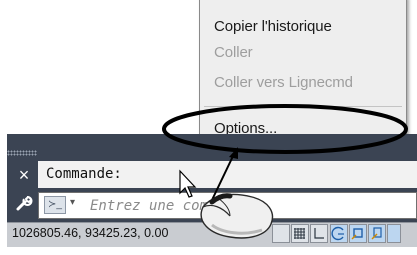 The height and width of the screenshot is (255, 417). Describe the element at coordinates (237, 216) in the screenshot. I see `computer-mouse-icon` at that location.